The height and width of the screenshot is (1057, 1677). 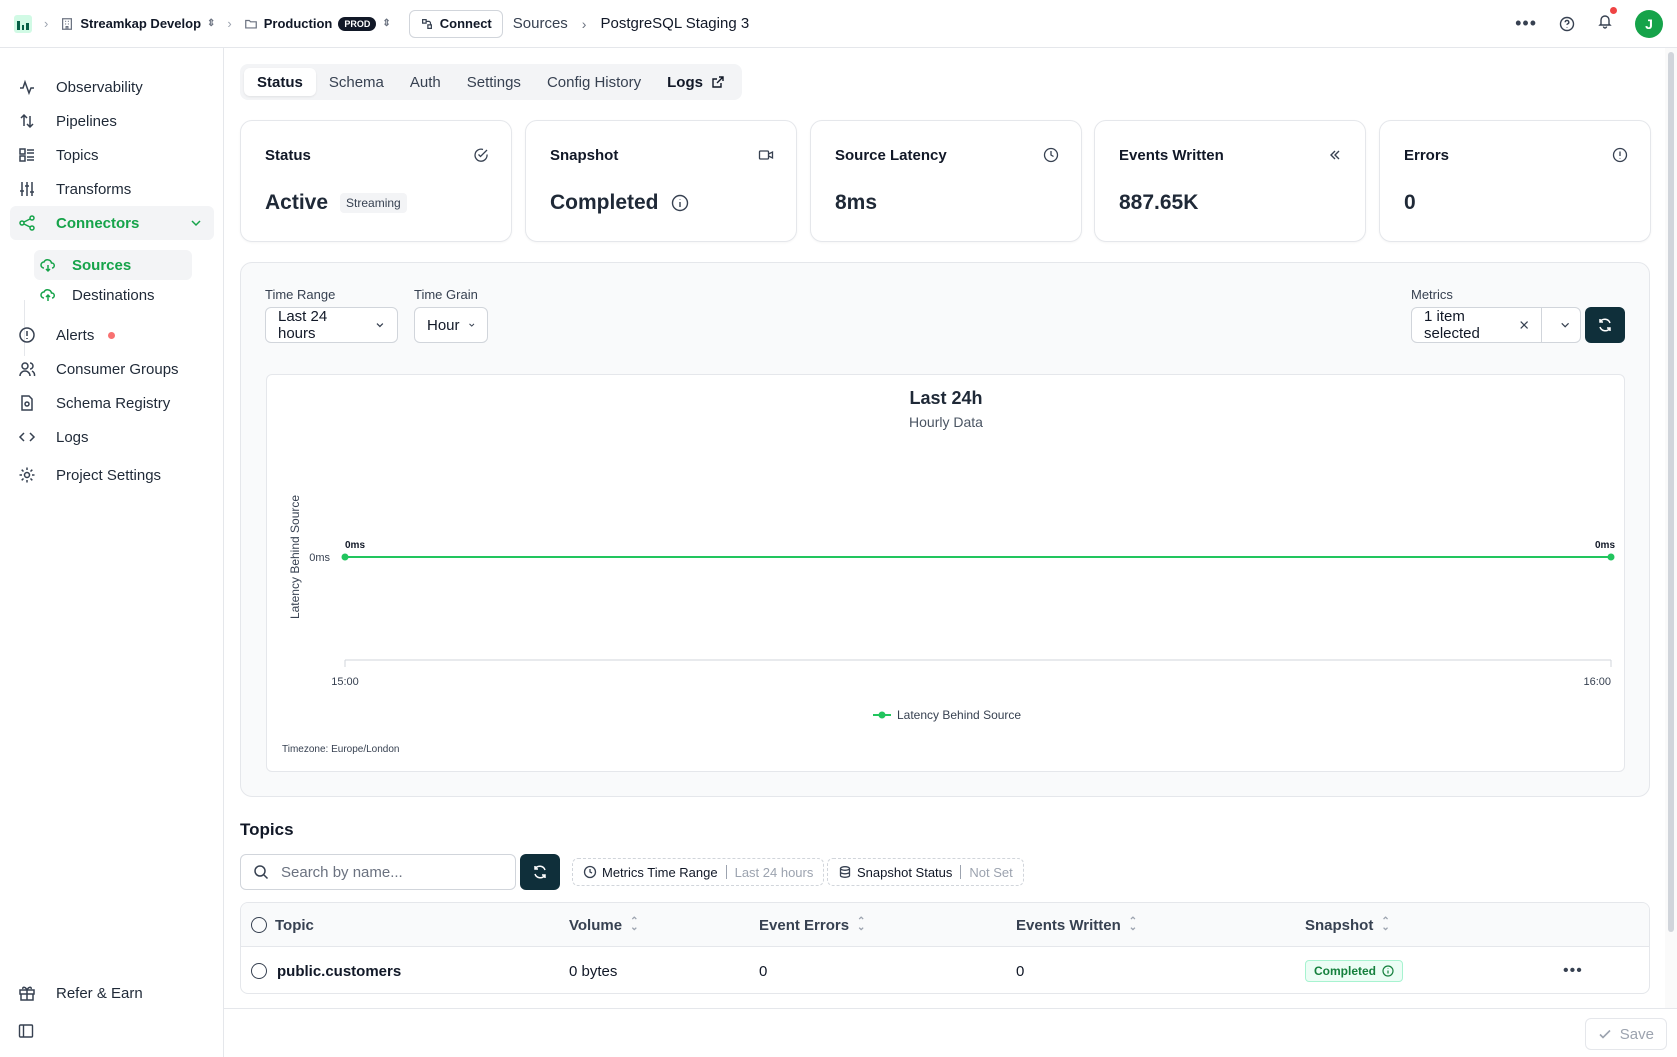 I want to click on column-events-written: Events Written ⌃ ⌄, so click(x=1076, y=925).